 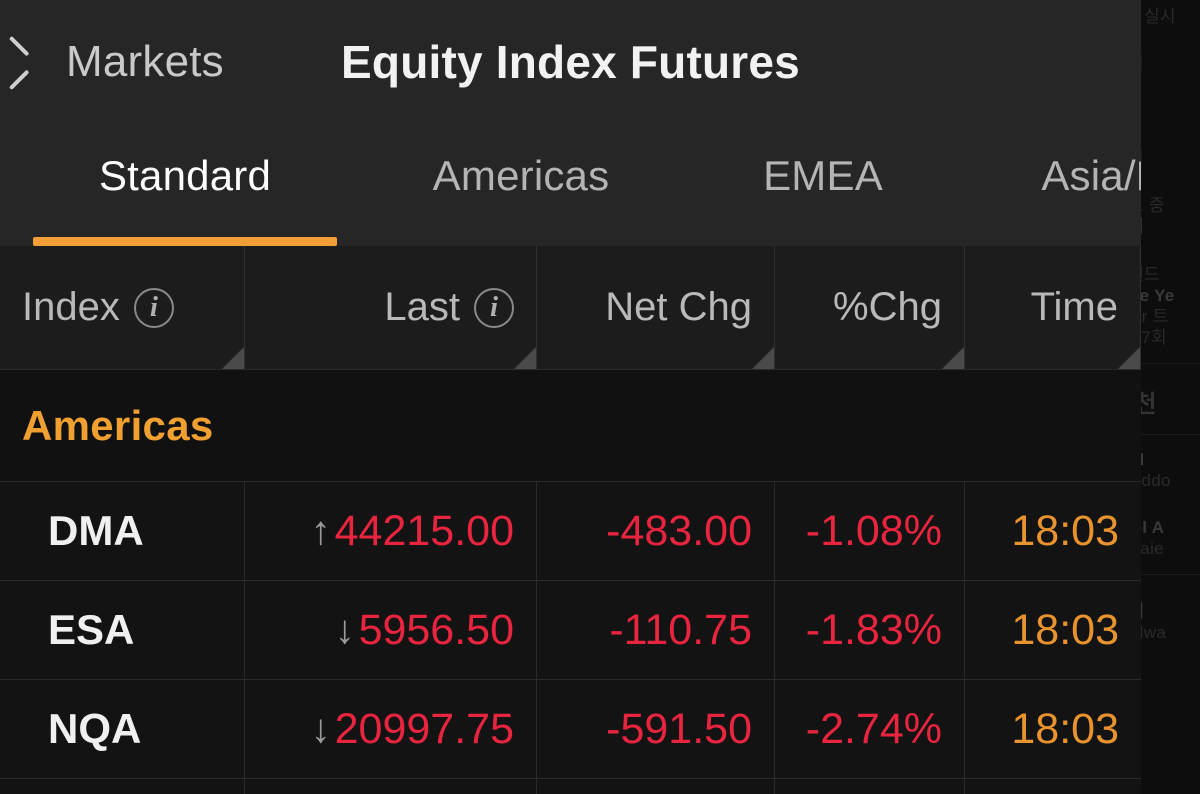 What do you see at coordinates (656, 531) in the screenshot?
I see `cell-net-chg: -483.00` at bounding box center [656, 531].